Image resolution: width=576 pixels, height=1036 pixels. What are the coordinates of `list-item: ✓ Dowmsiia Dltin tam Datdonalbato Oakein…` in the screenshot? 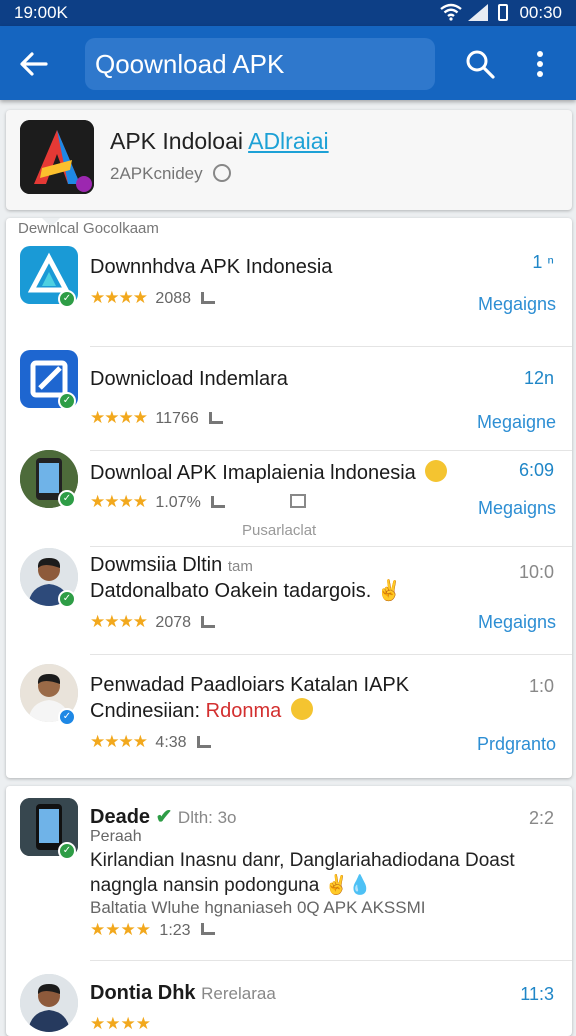 It's located at (289, 600).